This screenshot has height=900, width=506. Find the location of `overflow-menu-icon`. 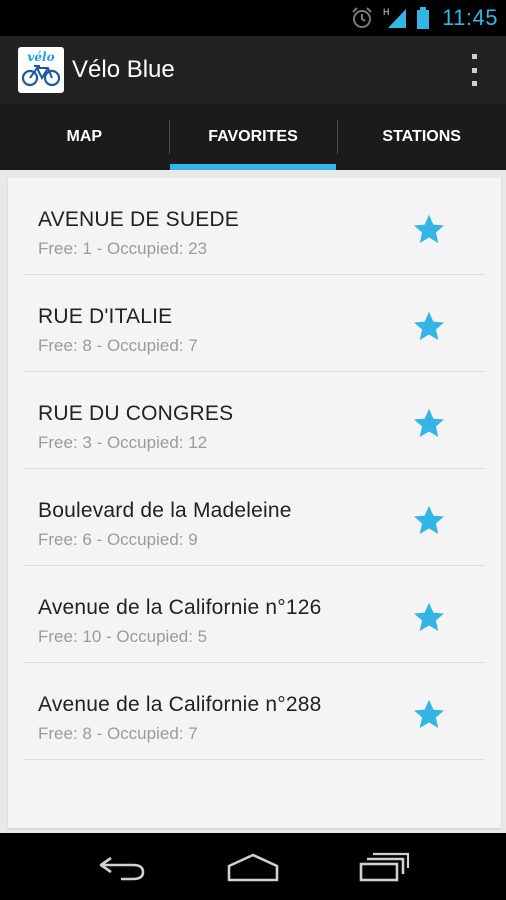

overflow-menu-icon is located at coordinates (474, 70).